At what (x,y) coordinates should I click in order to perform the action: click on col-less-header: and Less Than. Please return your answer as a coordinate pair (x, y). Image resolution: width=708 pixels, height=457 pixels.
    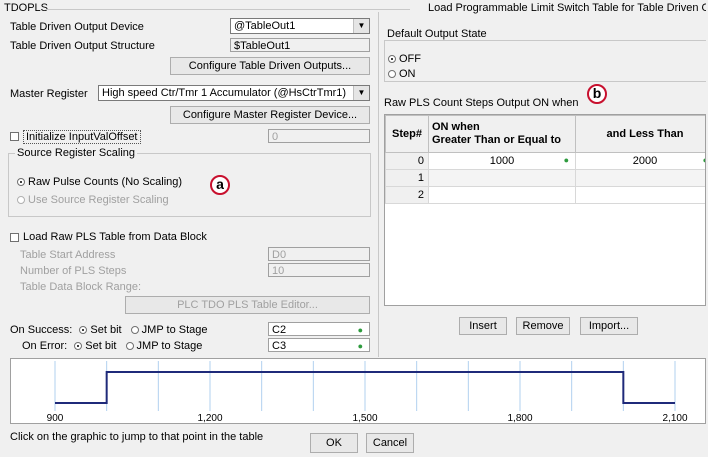
    Looking at the image, I should click on (640, 134).